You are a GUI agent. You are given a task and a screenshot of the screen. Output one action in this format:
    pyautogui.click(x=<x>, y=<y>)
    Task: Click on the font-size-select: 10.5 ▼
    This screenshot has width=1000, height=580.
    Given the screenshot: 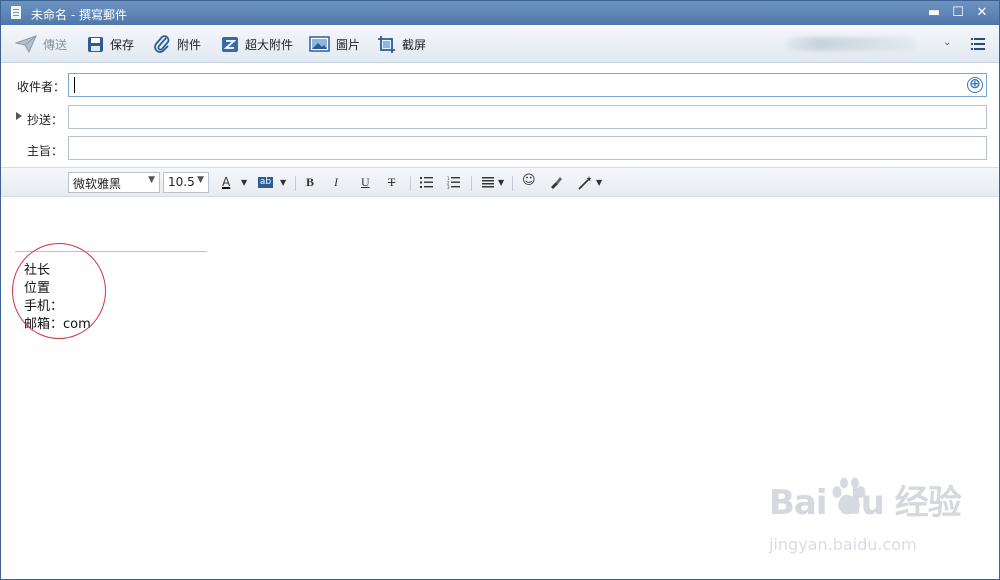 What is the action you would take?
    pyautogui.click(x=186, y=182)
    